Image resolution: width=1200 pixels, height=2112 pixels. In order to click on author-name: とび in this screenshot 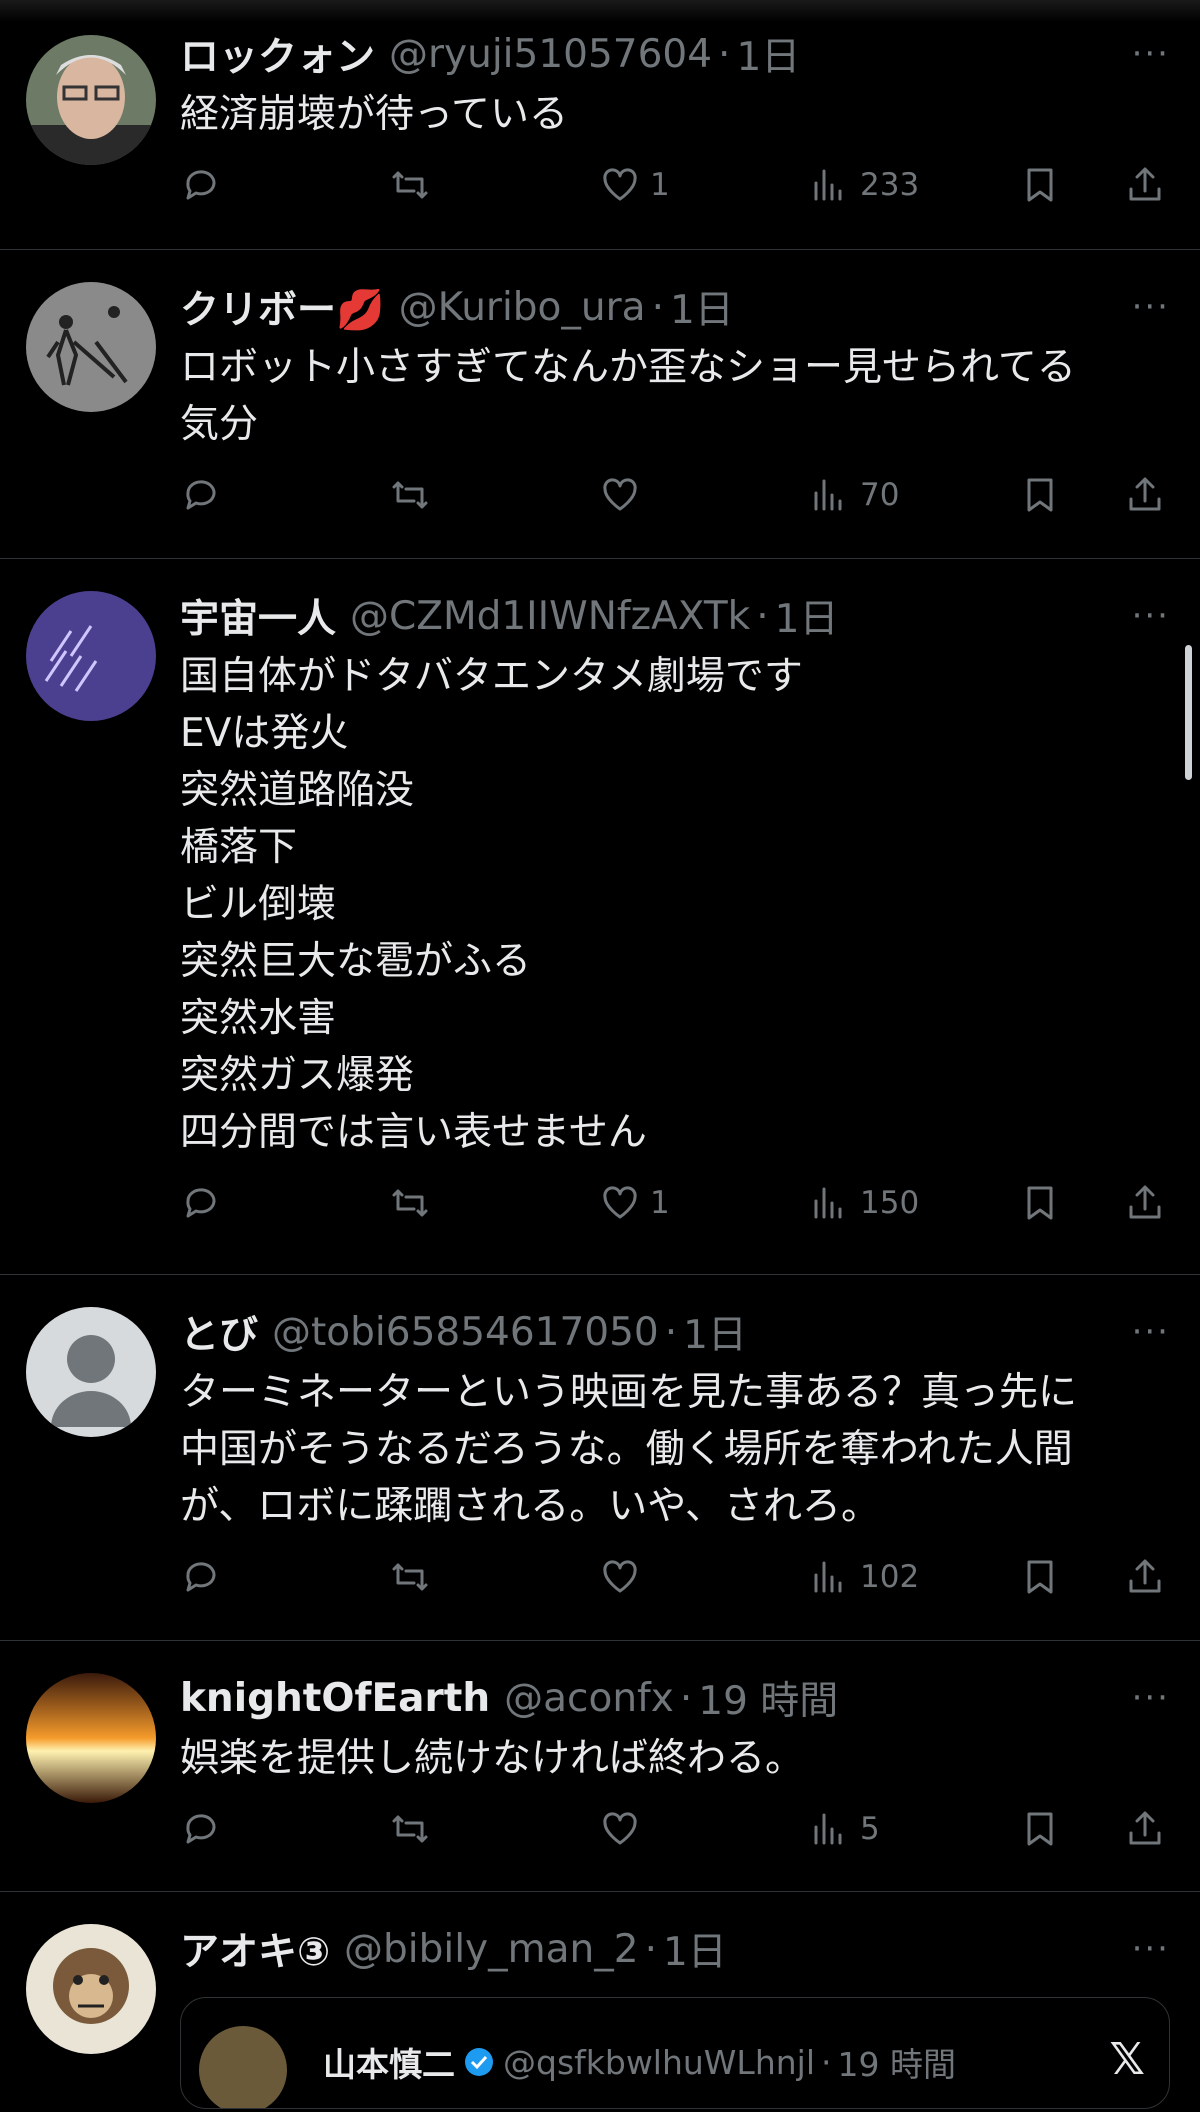, I will do `click(219, 1332)`.